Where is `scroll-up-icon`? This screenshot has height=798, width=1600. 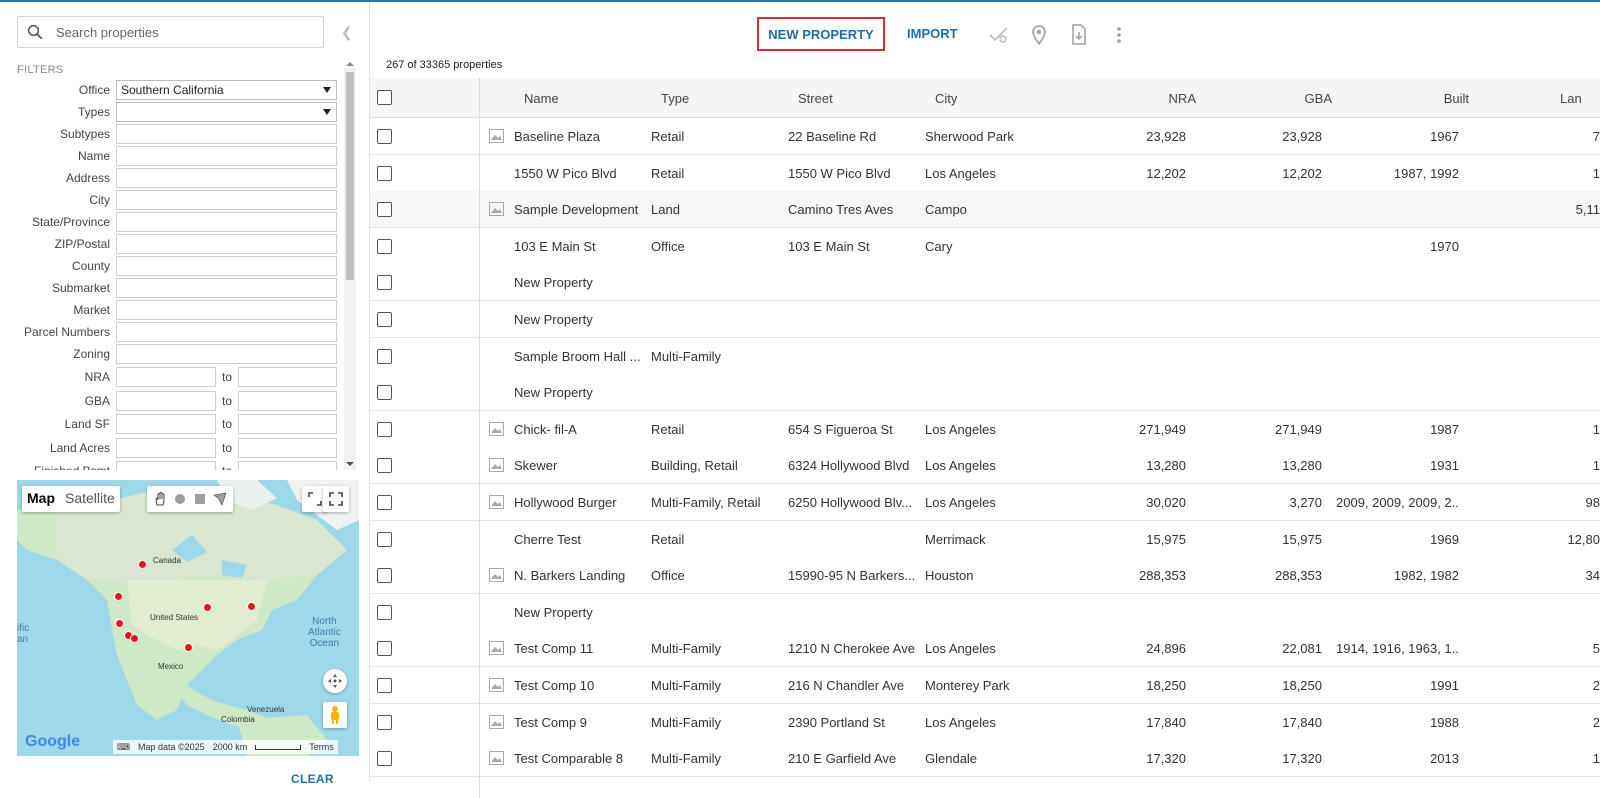 scroll-up-icon is located at coordinates (350, 64).